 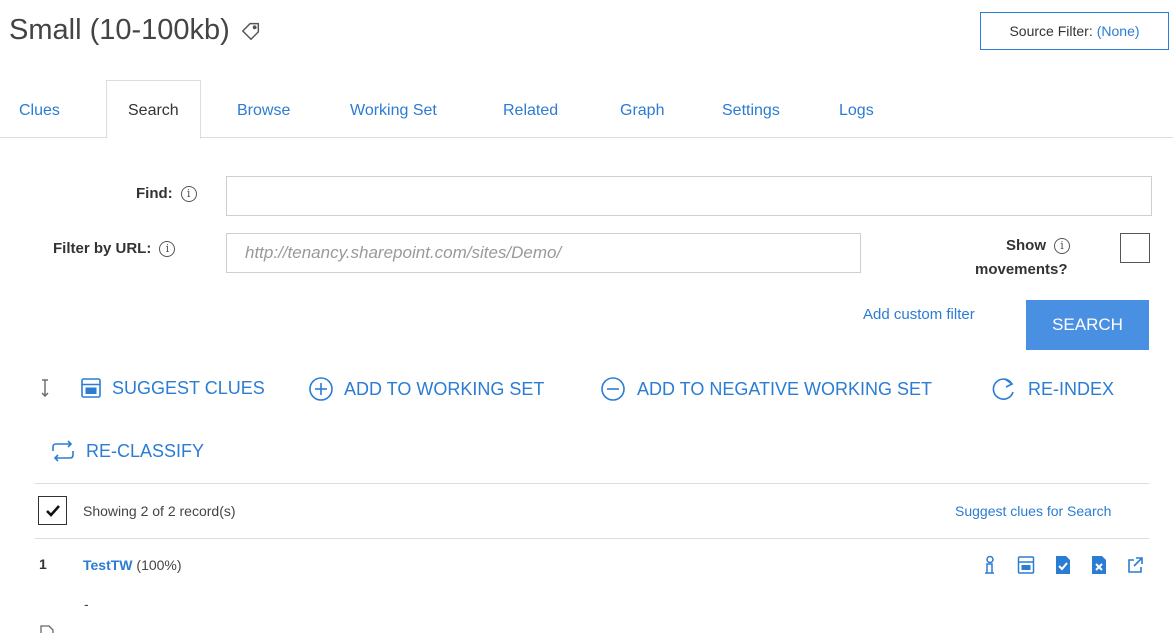 What do you see at coordinates (751, 111) in the screenshot?
I see `tab-settings: Settings` at bounding box center [751, 111].